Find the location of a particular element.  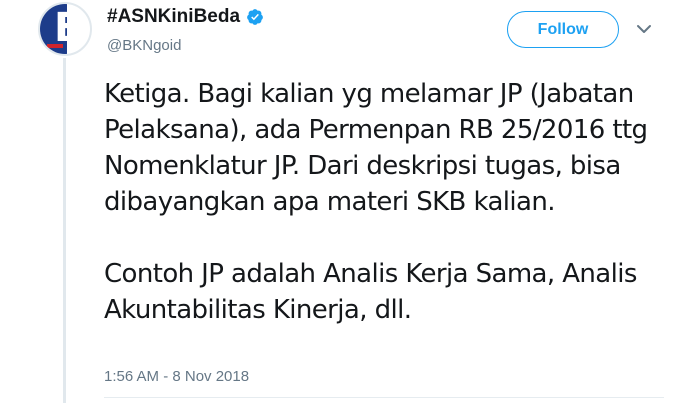

display-name: #ASNKiniBeda is located at coordinates (173, 17).